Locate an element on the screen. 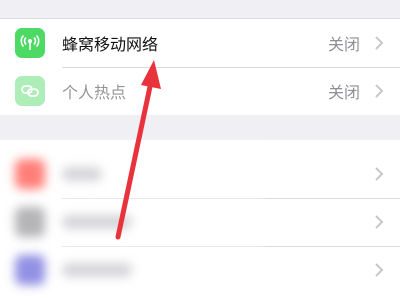 This screenshot has height=300, width=400. cellular-antenna-icon is located at coordinates (30, 43).